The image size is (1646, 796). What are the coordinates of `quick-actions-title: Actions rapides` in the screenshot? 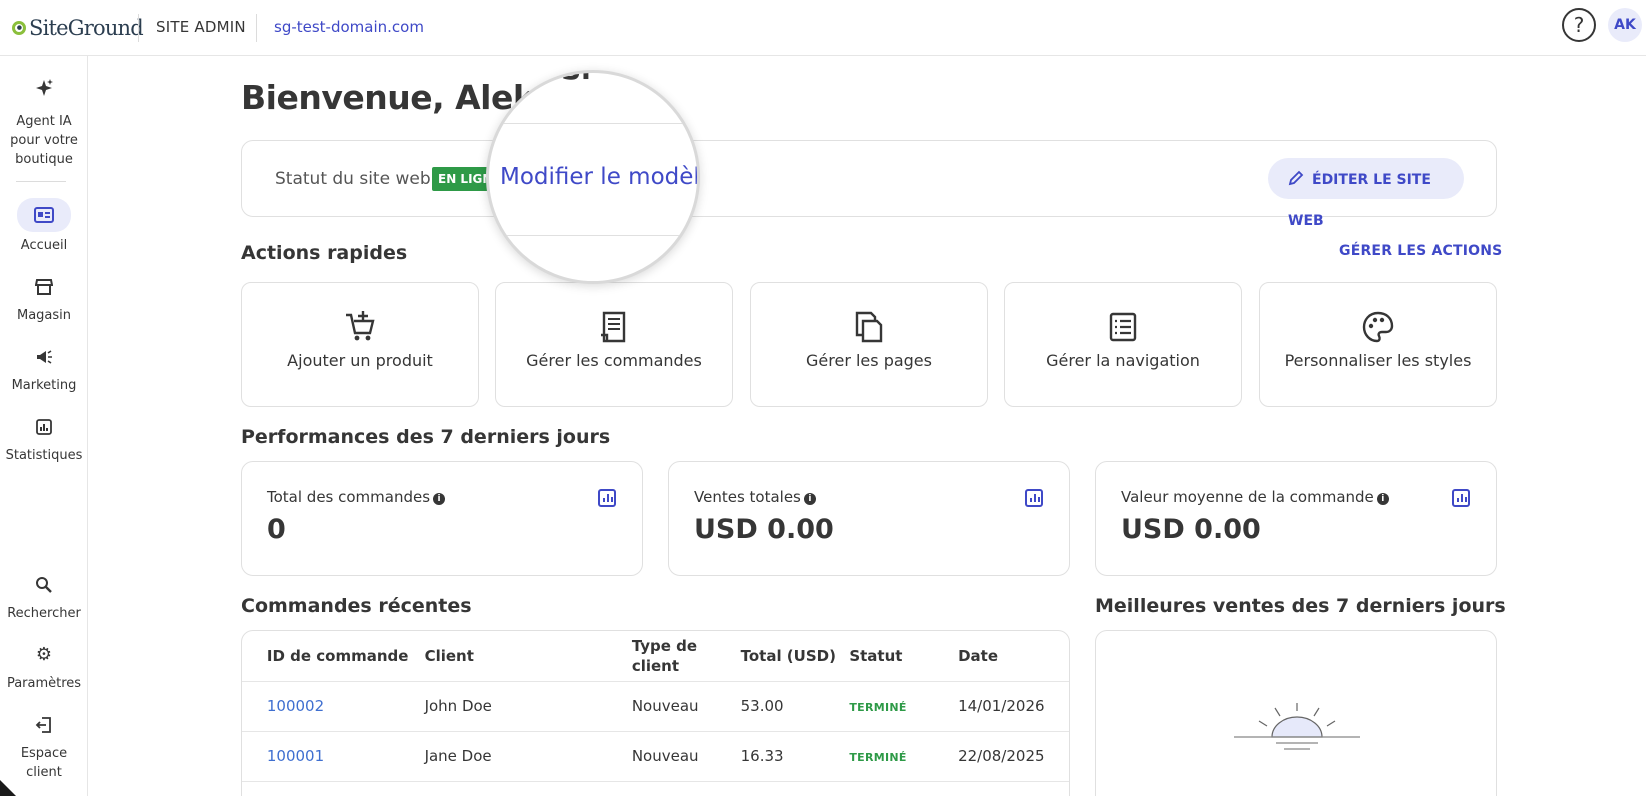 It's located at (324, 253).